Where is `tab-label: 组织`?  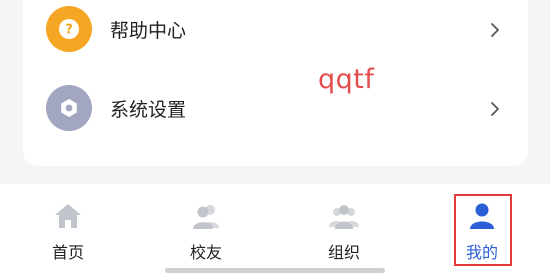
tab-label: 组织 is located at coordinates (343, 252).